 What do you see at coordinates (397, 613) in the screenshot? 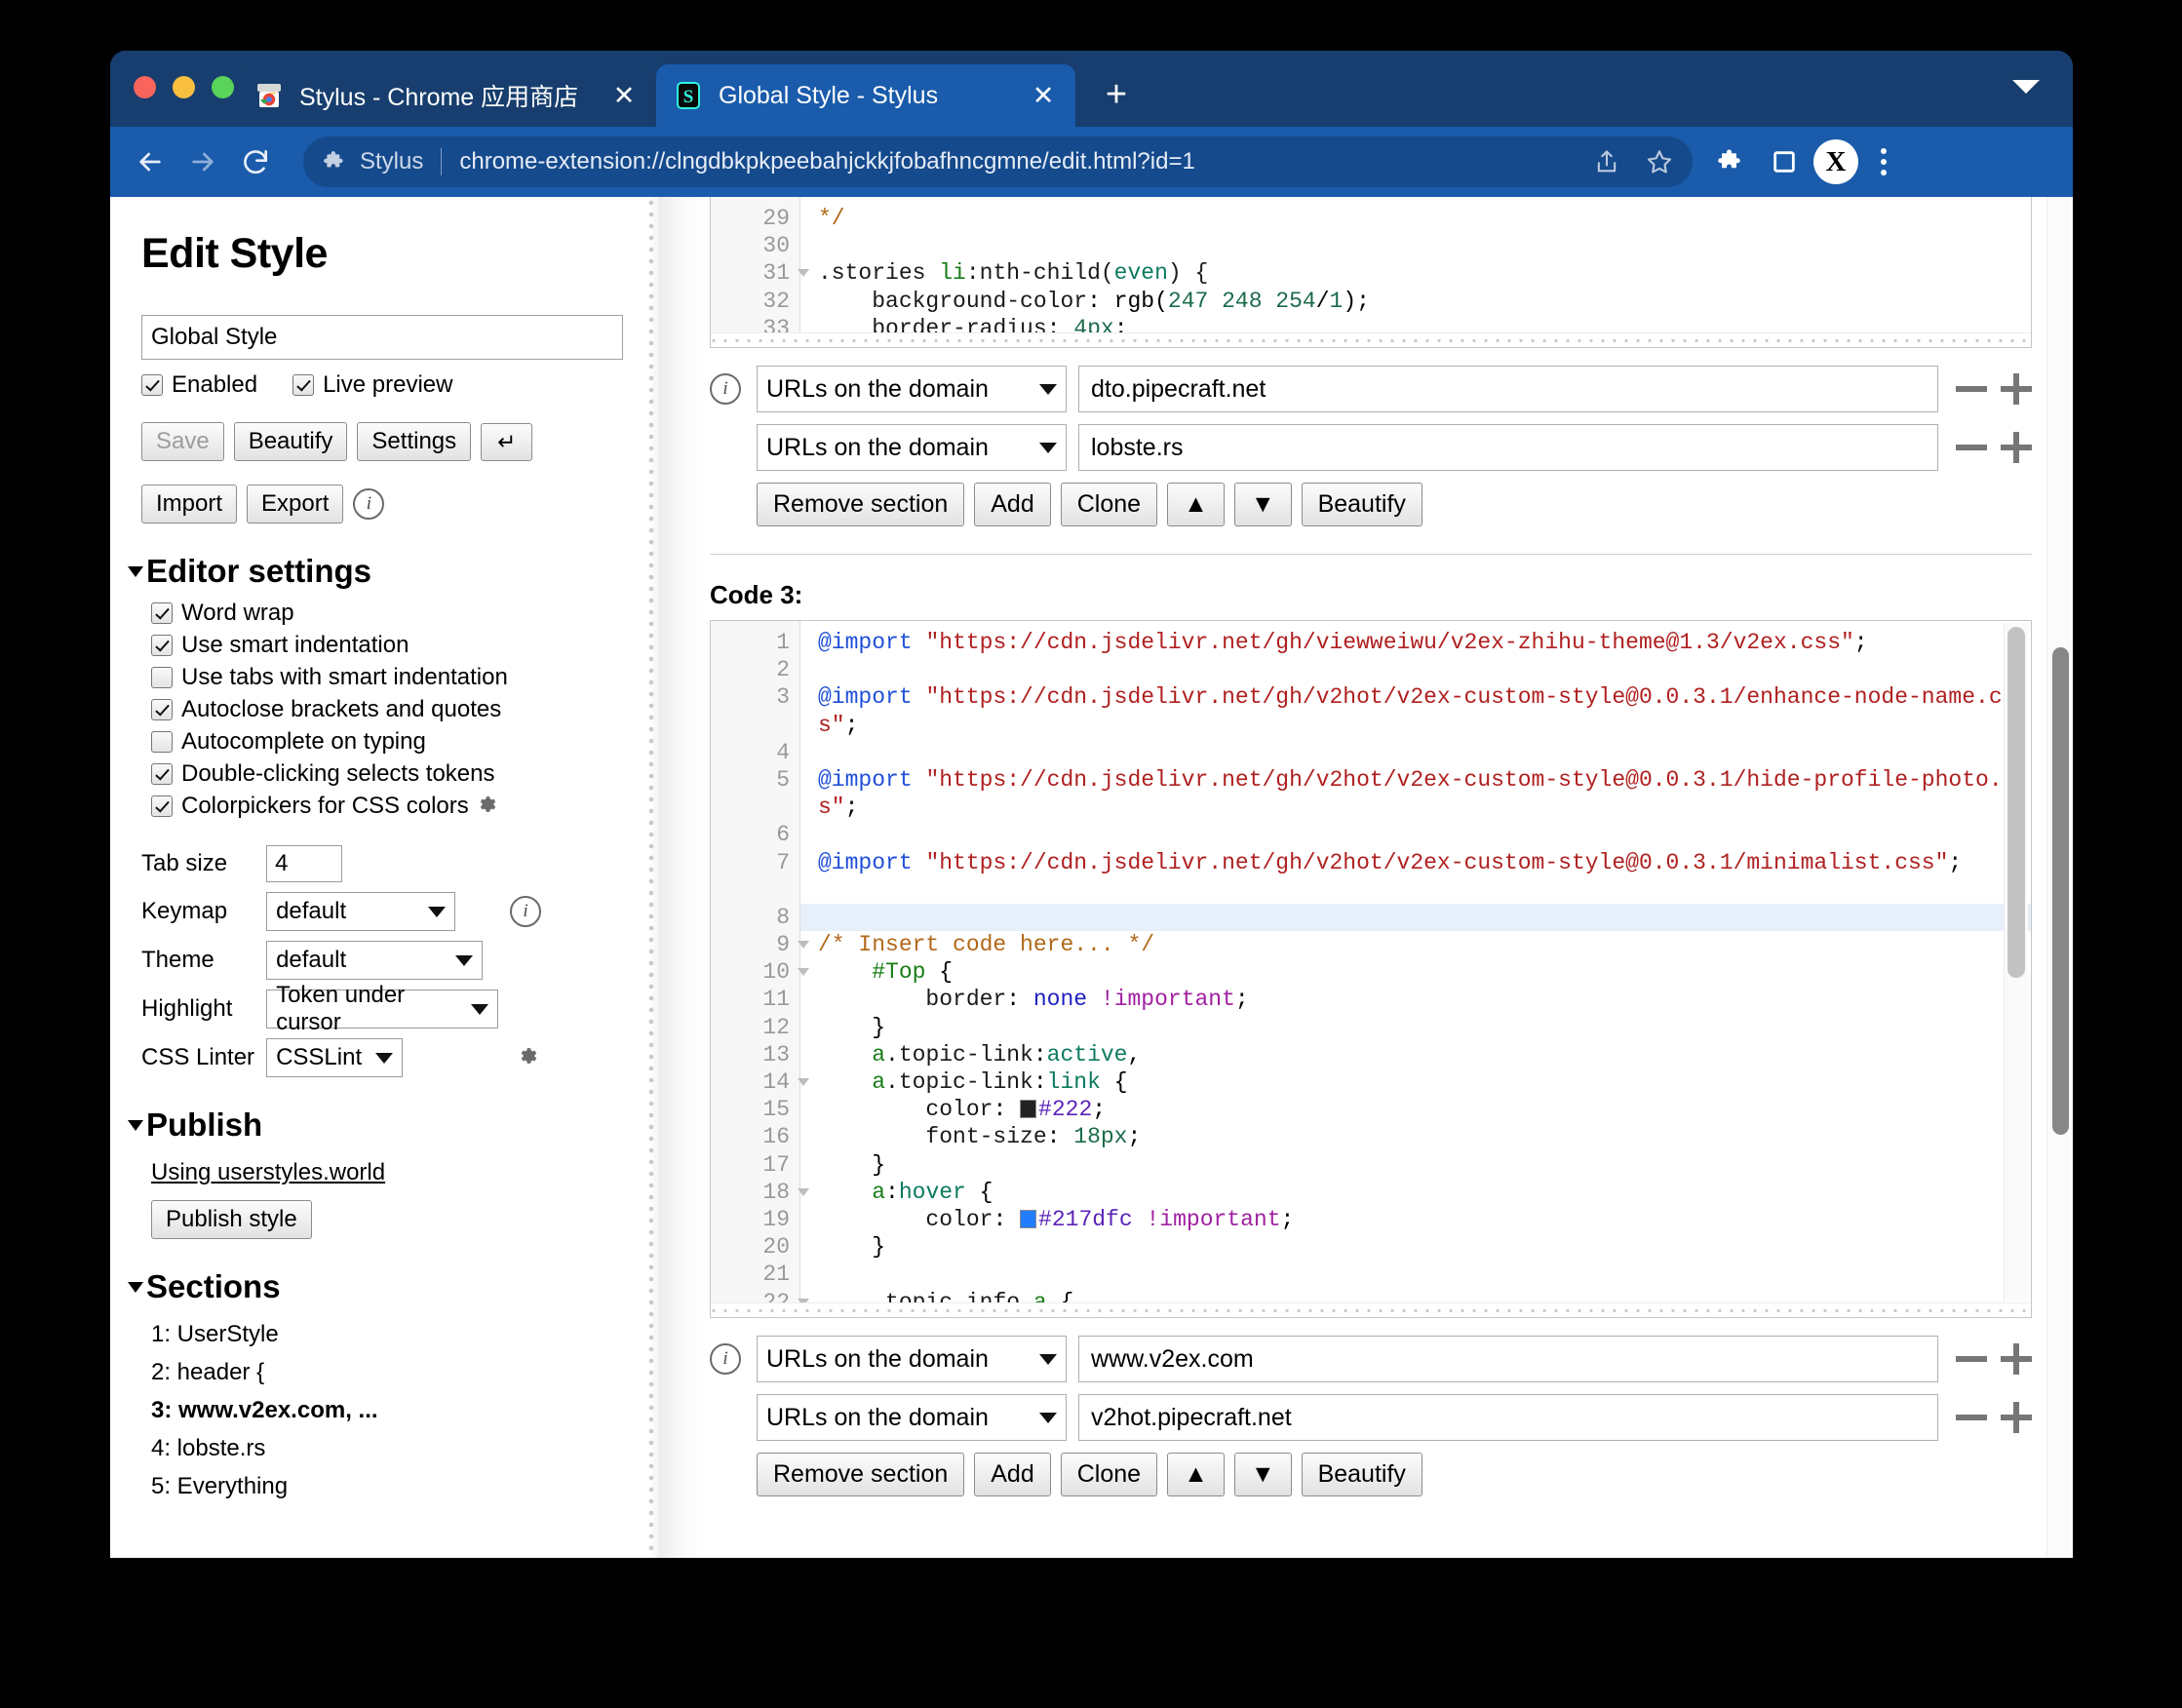
I see `option-word-wrap: Word wrap` at bounding box center [397, 613].